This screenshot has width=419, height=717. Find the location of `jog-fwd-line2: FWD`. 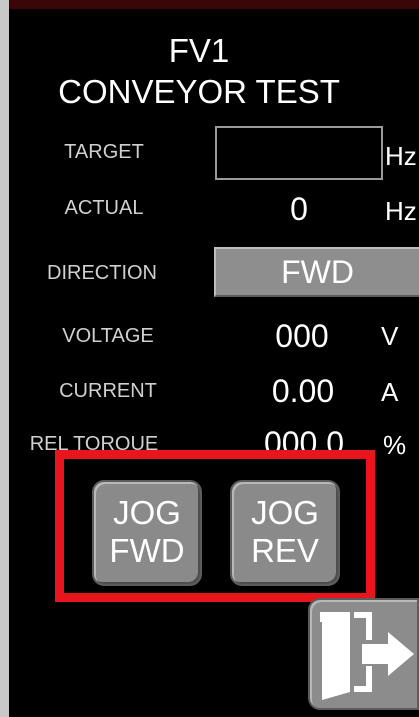

jog-fwd-line2: FWD is located at coordinates (147, 550).